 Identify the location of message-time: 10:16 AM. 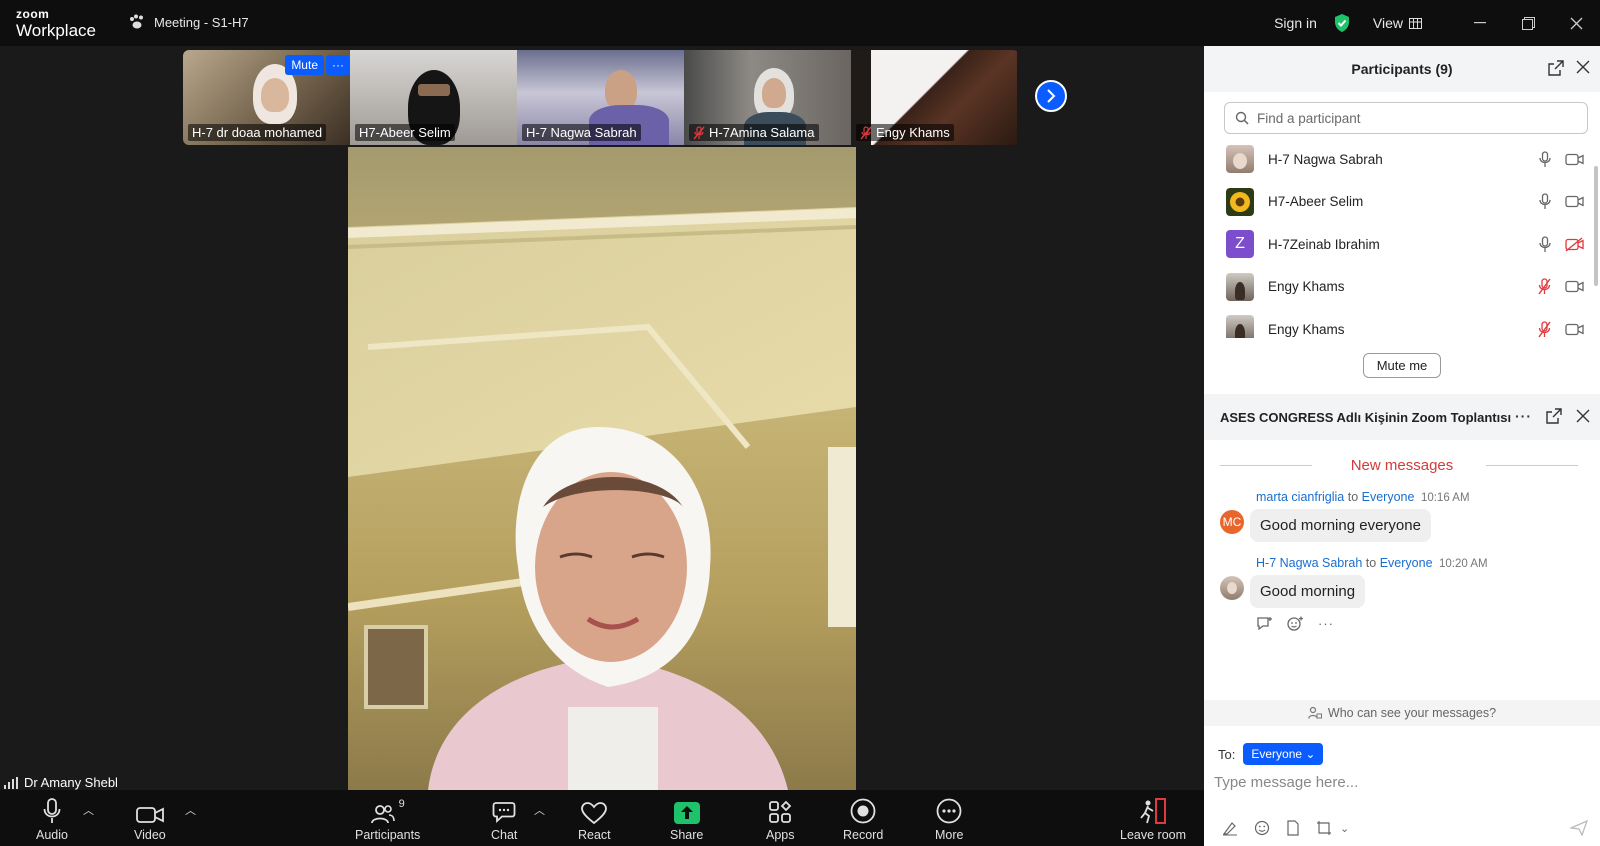
(1445, 498).